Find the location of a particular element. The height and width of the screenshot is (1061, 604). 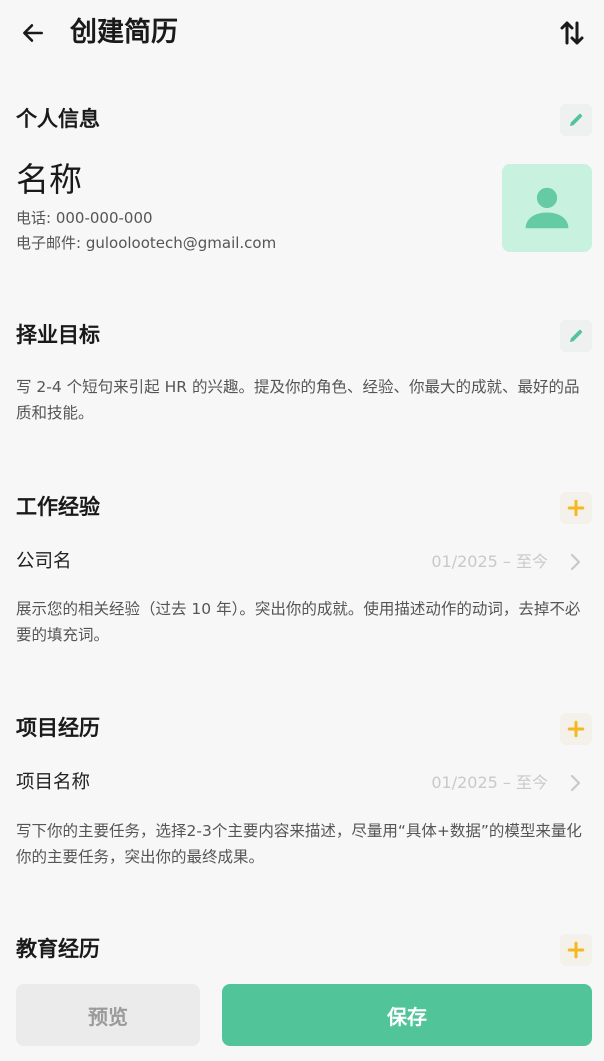

back-button is located at coordinates (33, 33).